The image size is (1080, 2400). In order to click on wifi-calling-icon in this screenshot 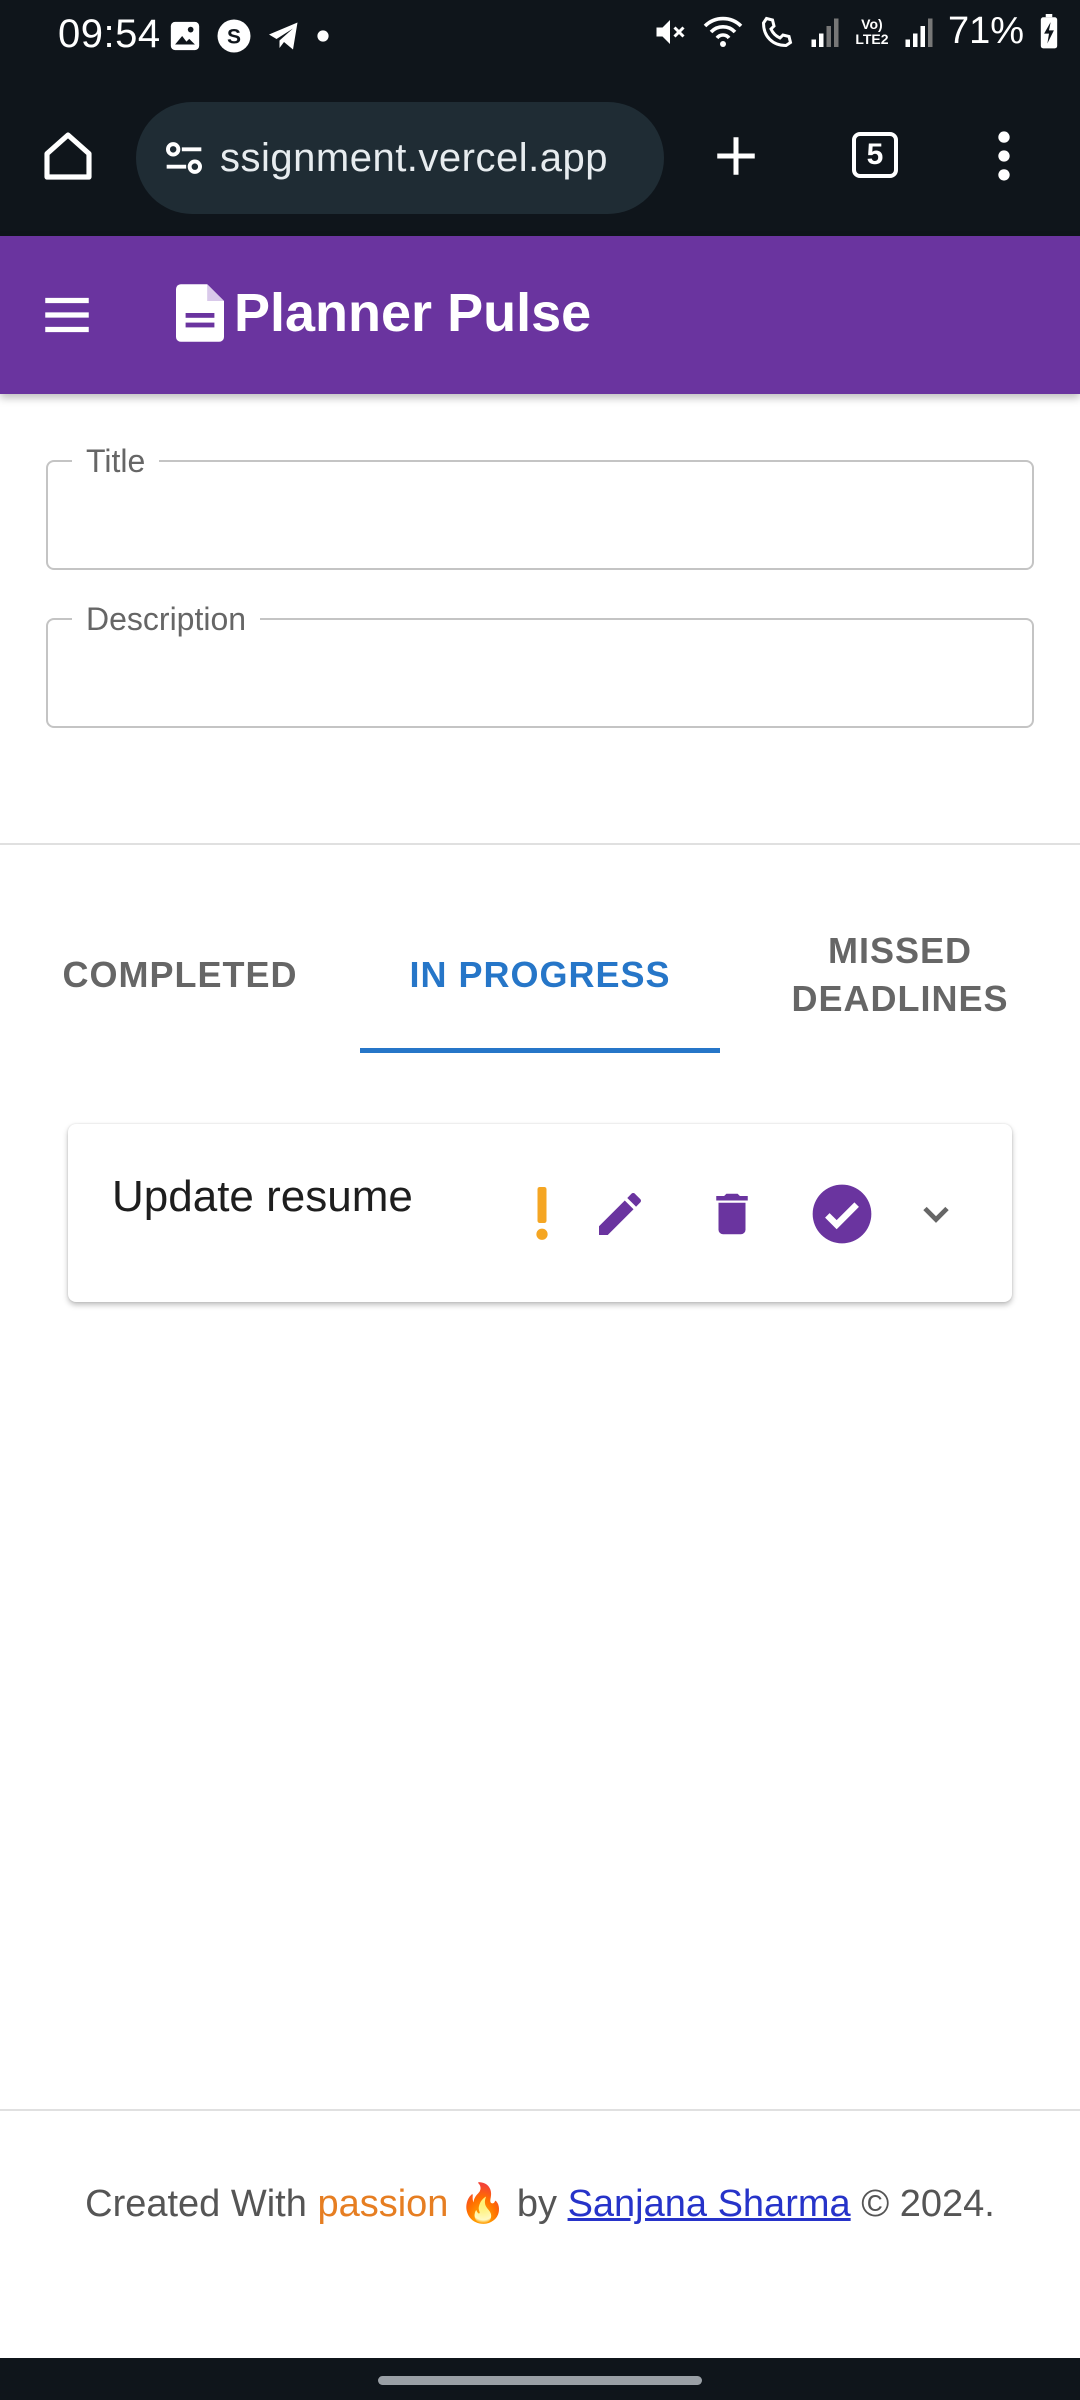, I will do `click(777, 31)`.